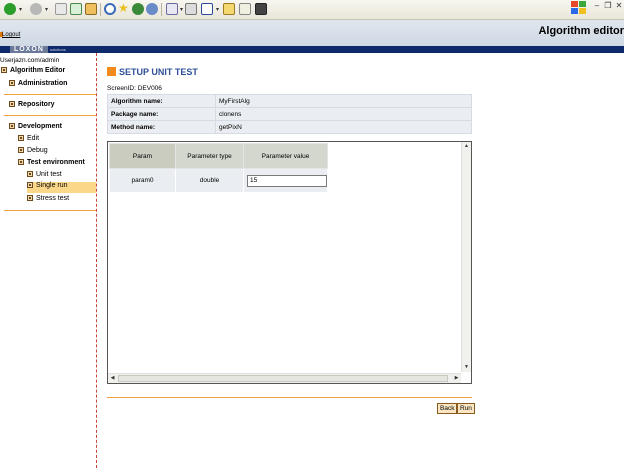 This screenshot has width=624, height=468. Describe the element at coordinates (158, 72) in the screenshot. I see `page-title-text: SETUP UNIT TEST` at that location.